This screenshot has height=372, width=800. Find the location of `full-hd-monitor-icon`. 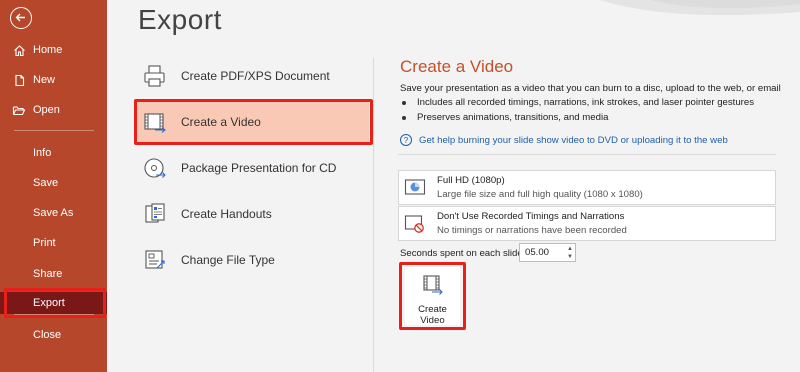

full-hd-monitor-icon is located at coordinates (415, 188).